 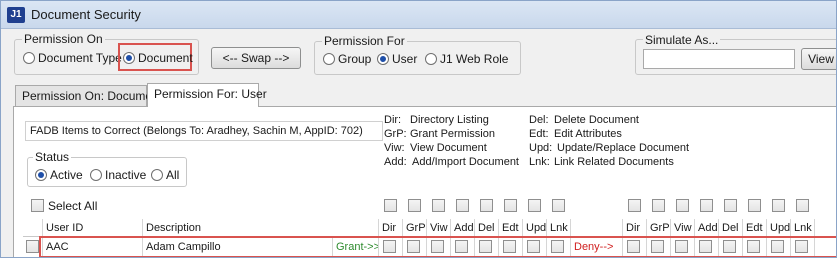 I want to click on abbr-lnk: Lnk: Link Related Documents, so click(x=601, y=162).